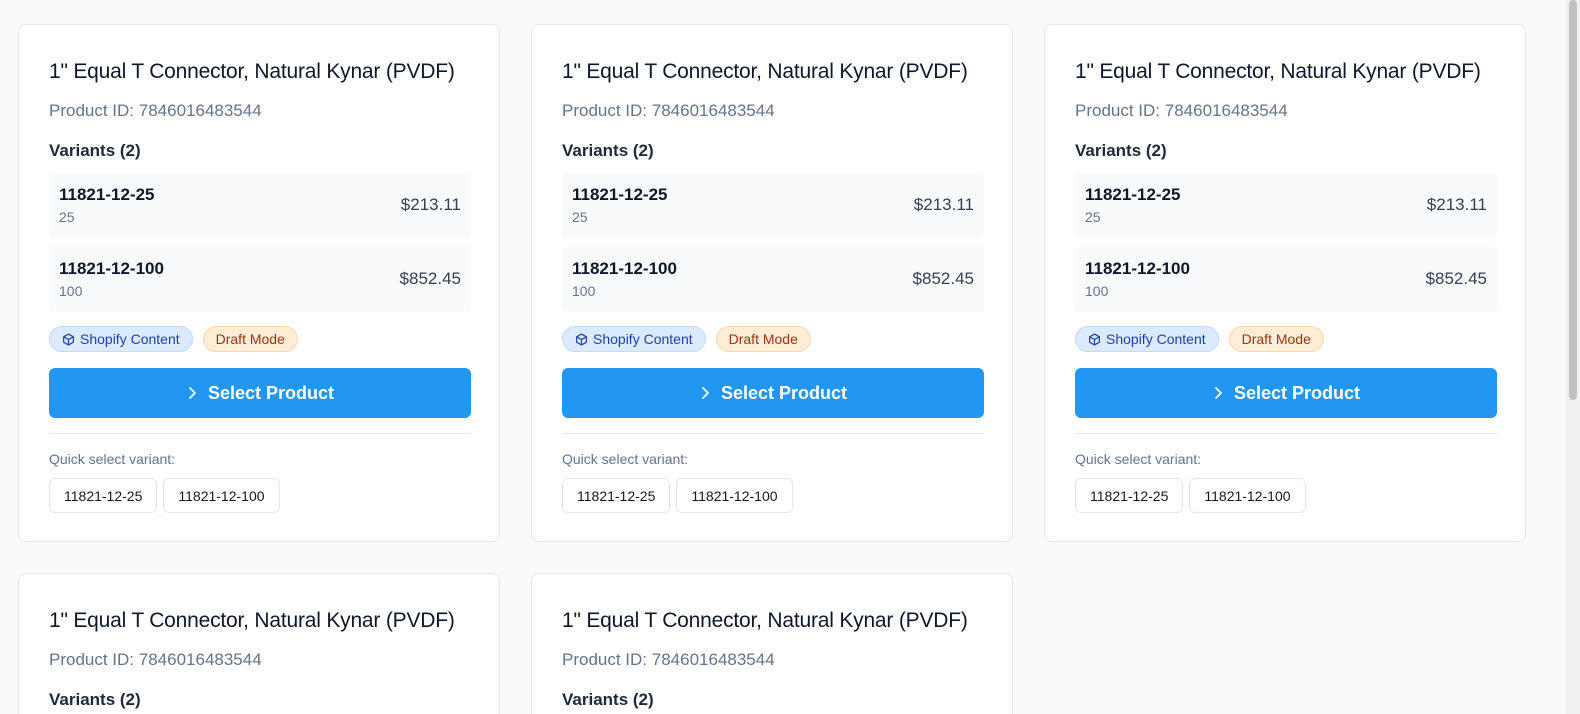 This screenshot has height=714, width=1580. What do you see at coordinates (1573, 200) in the screenshot?
I see `scrollbar-thumb` at bounding box center [1573, 200].